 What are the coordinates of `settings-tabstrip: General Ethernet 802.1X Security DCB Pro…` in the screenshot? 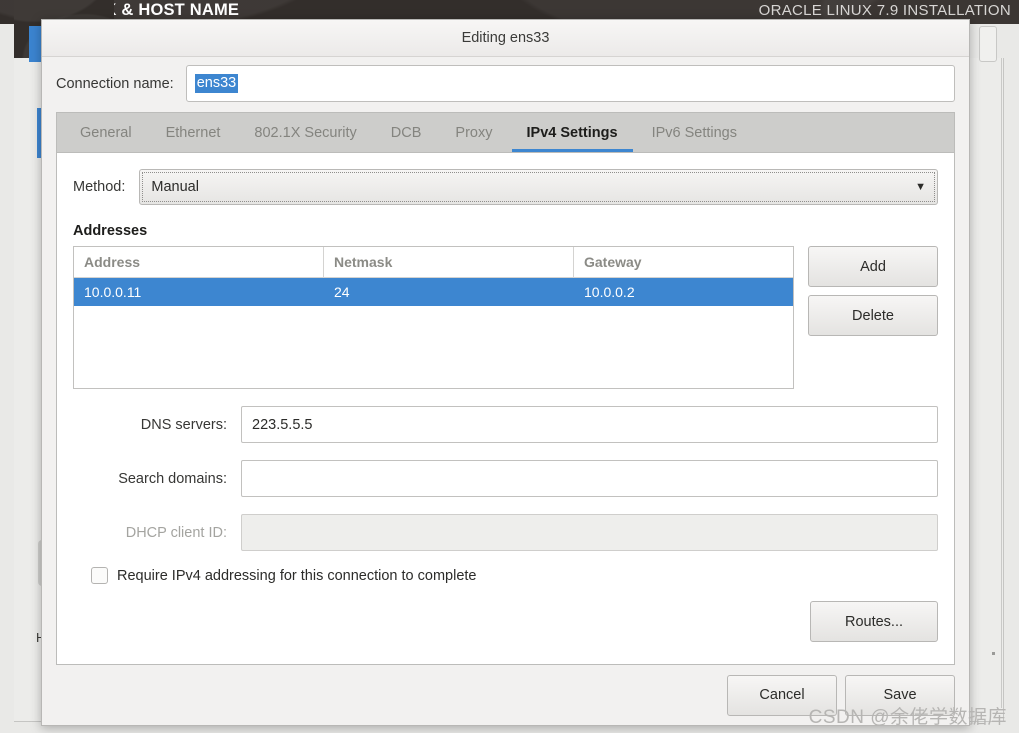 It's located at (505, 132).